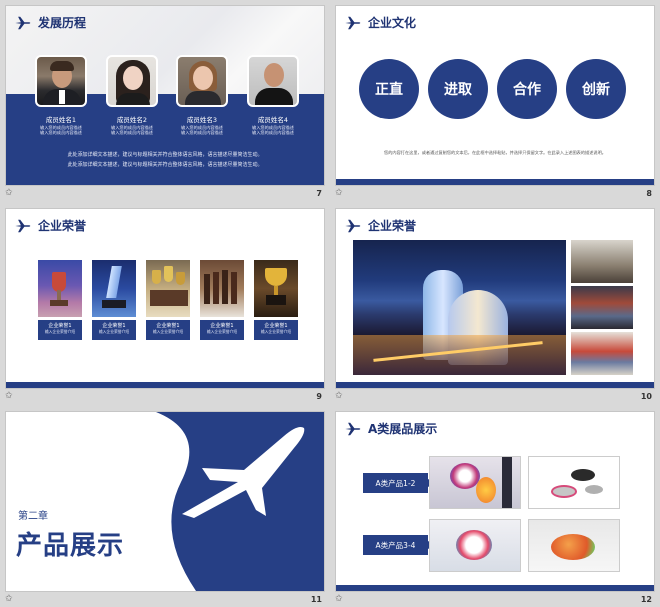  What do you see at coordinates (399, 545) in the screenshot?
I see `product-tag-2: A类产品3-4` at bounding box center [399, 545].